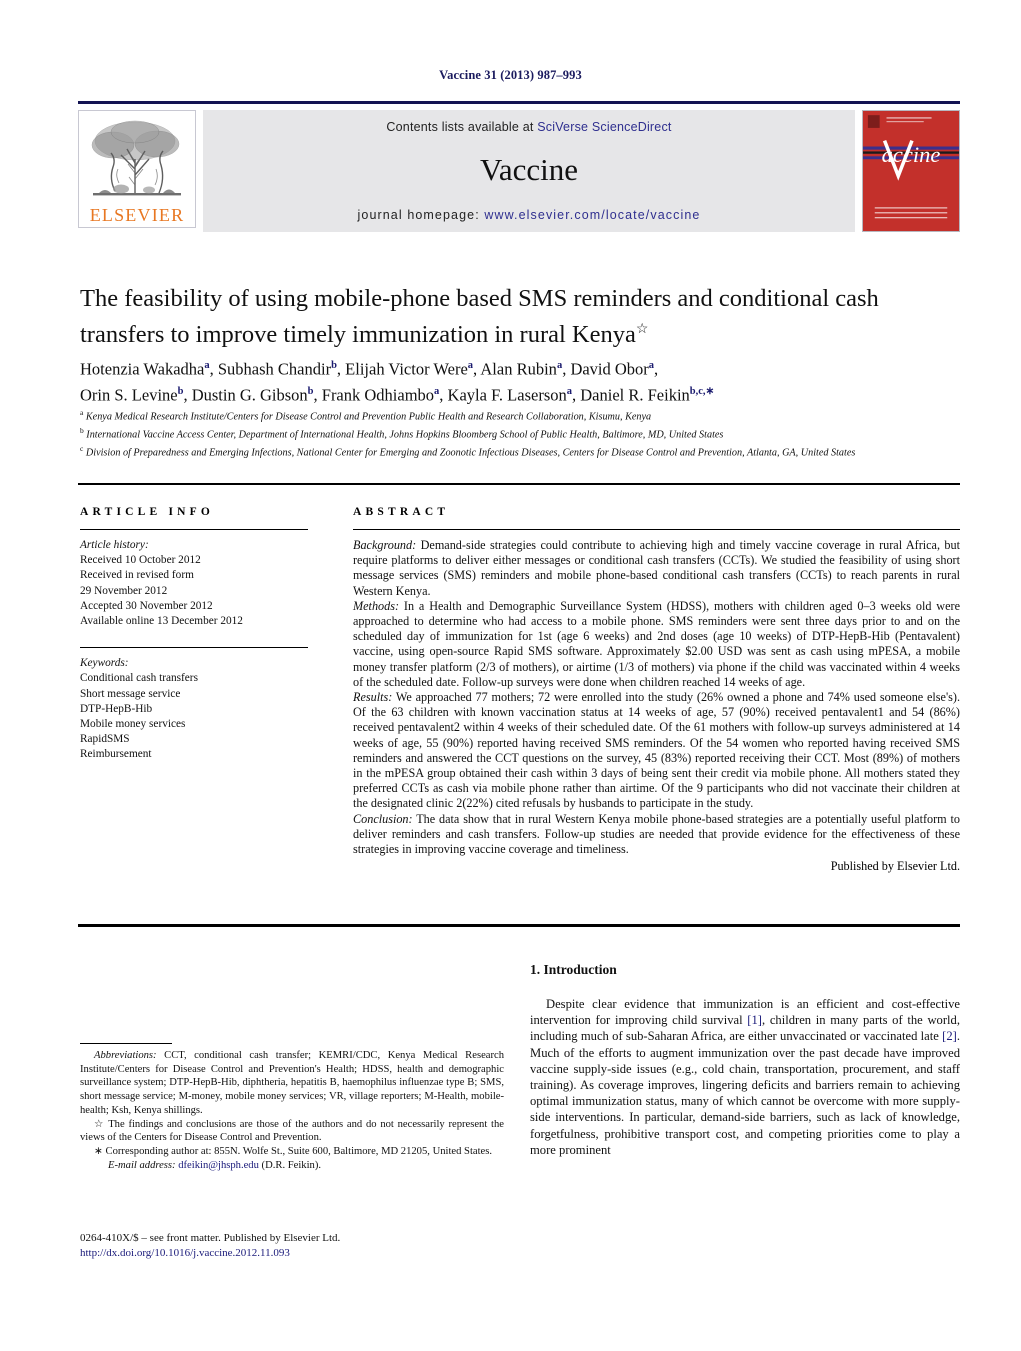 This screenshot has width=1021, height=1351. I want to click on abbreviations-label: Abbreviations:, so click(125, 1055).